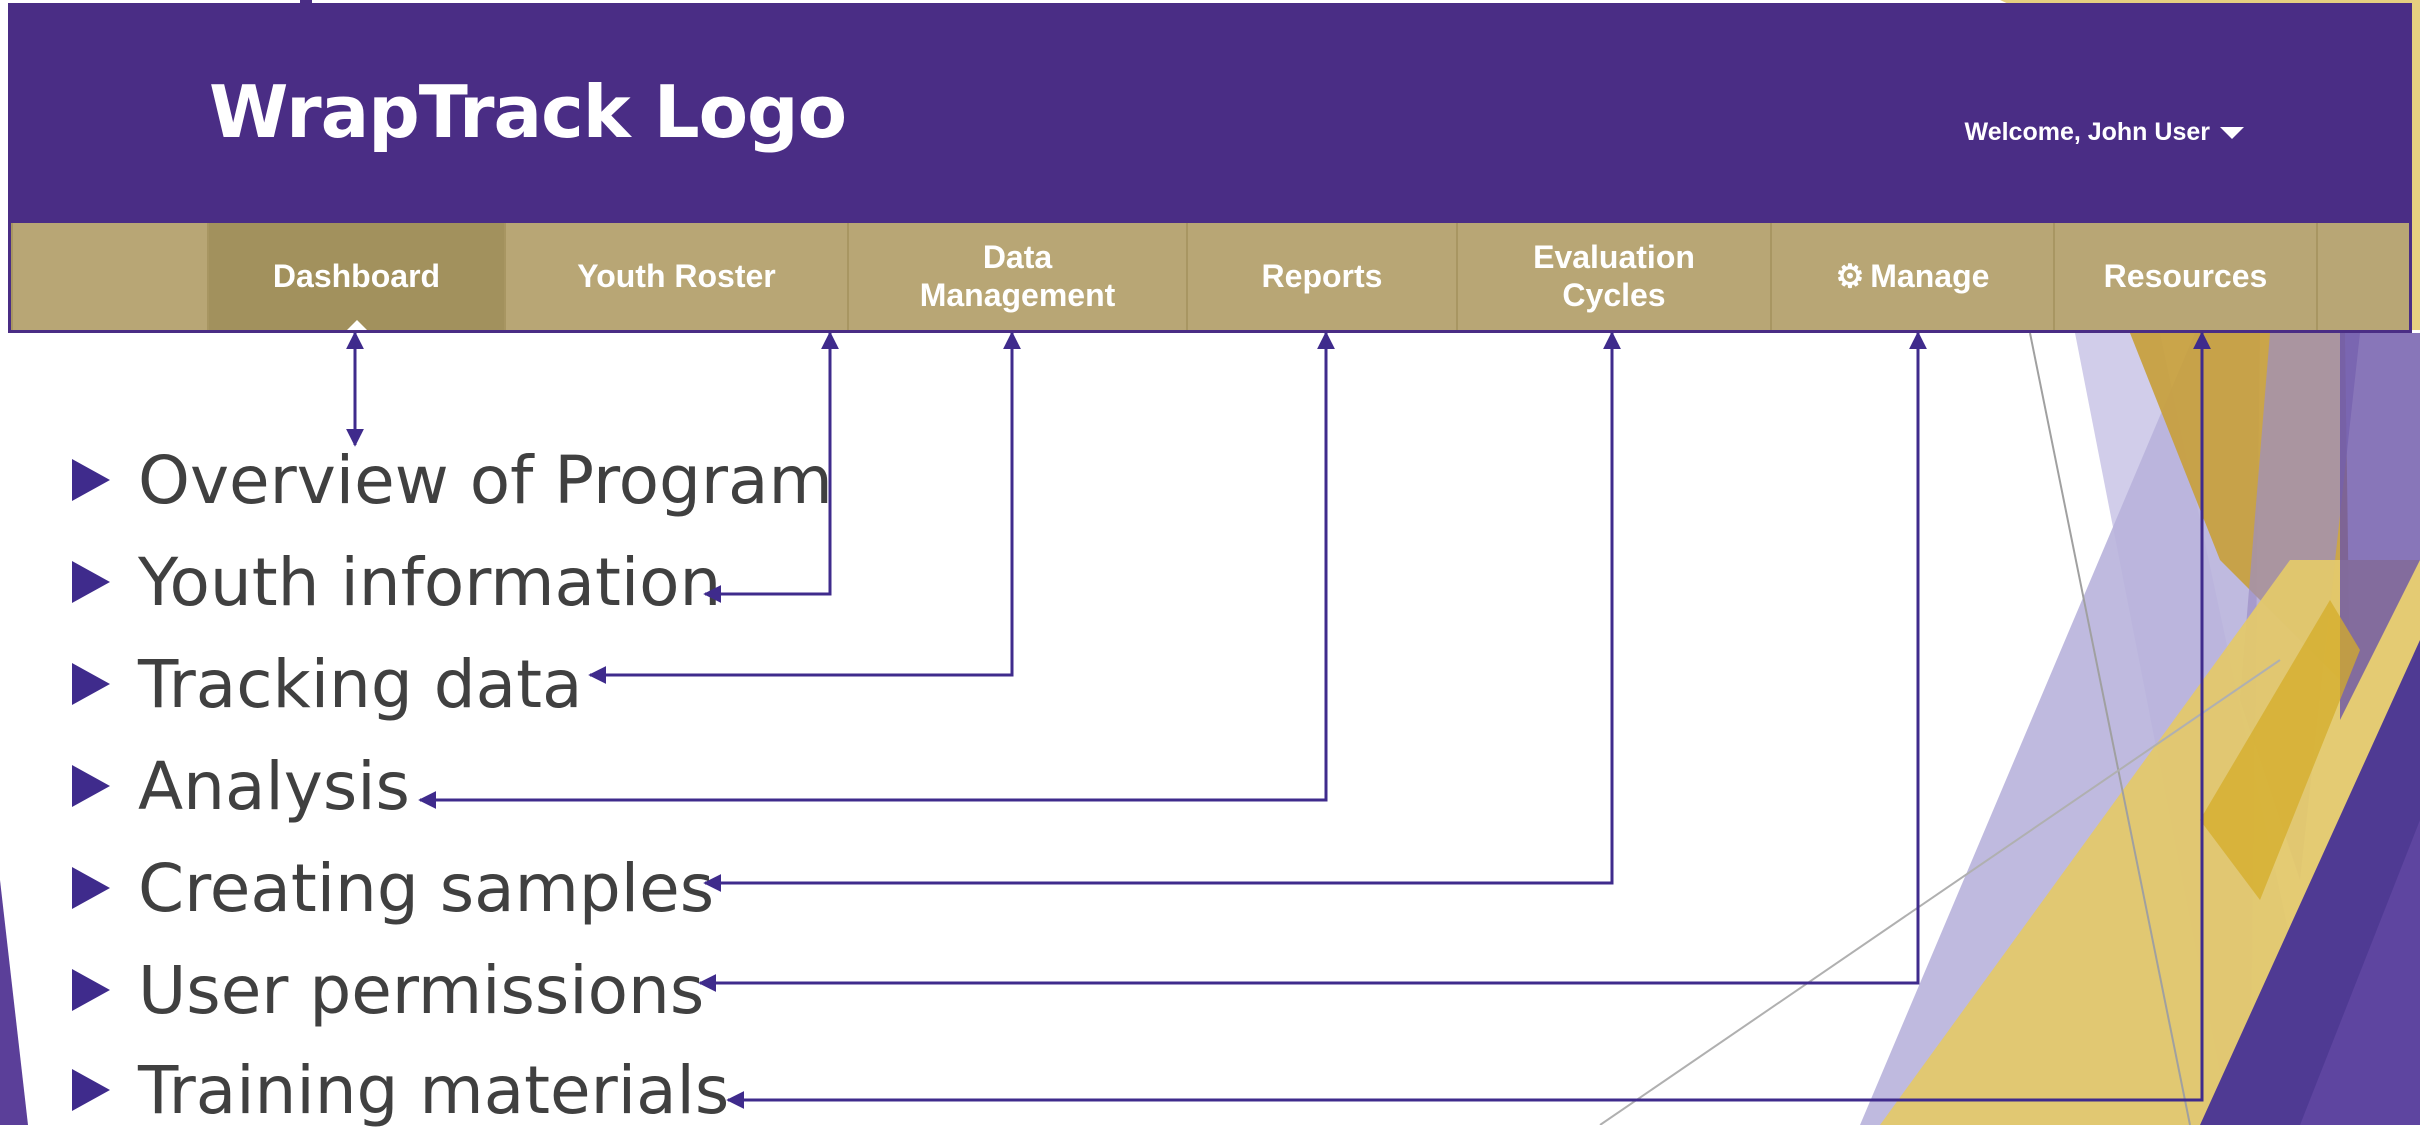 The image size is (2420, 1140). I want to click on list-item: Training materials, so click(400, 1090).